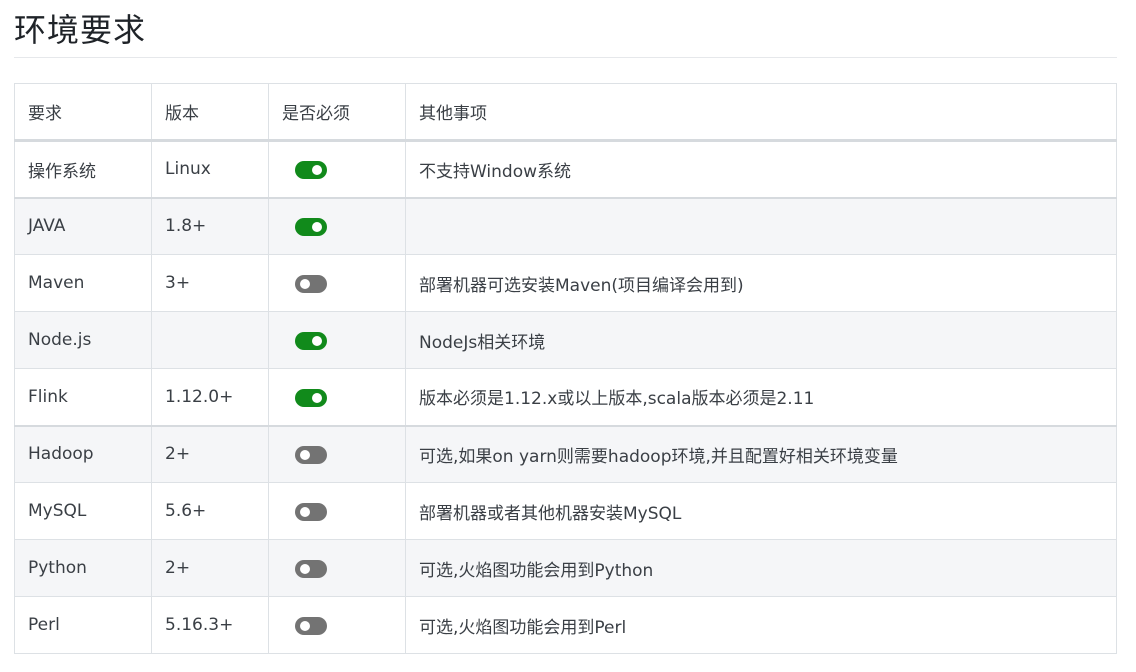  What do you see at coordinates (761, 283) in the screenshot?
I see `notes-cell: 部署机器可选安装Maven(项目编译会用到)` at bounding box center [761, 283].